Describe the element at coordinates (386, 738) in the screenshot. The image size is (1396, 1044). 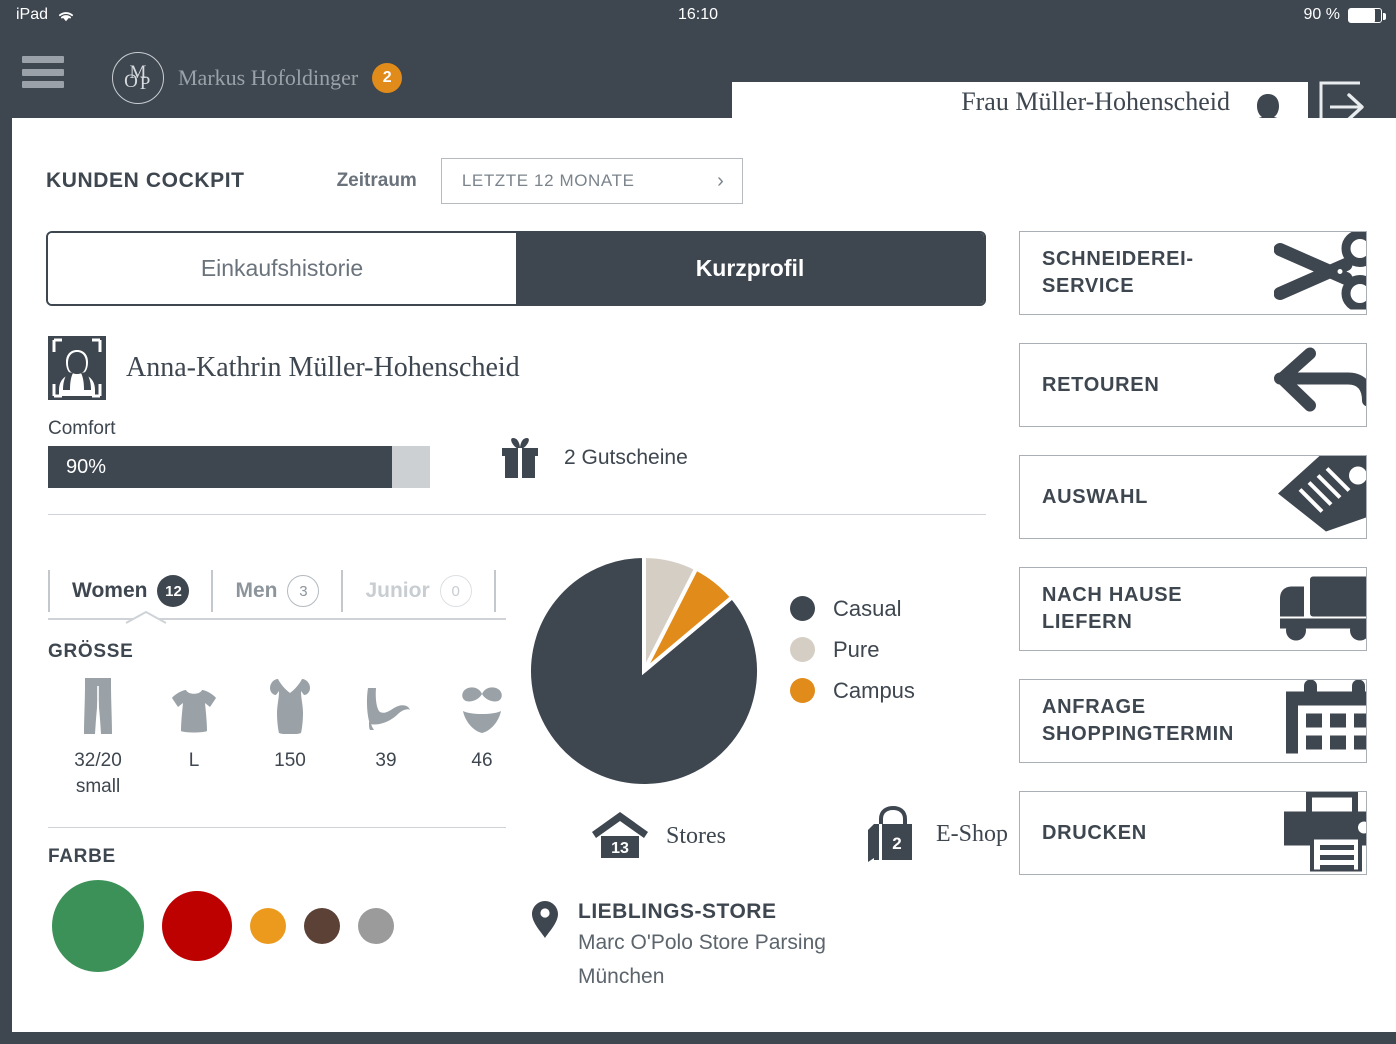
I see `size-item-shoe: 39` at that location.